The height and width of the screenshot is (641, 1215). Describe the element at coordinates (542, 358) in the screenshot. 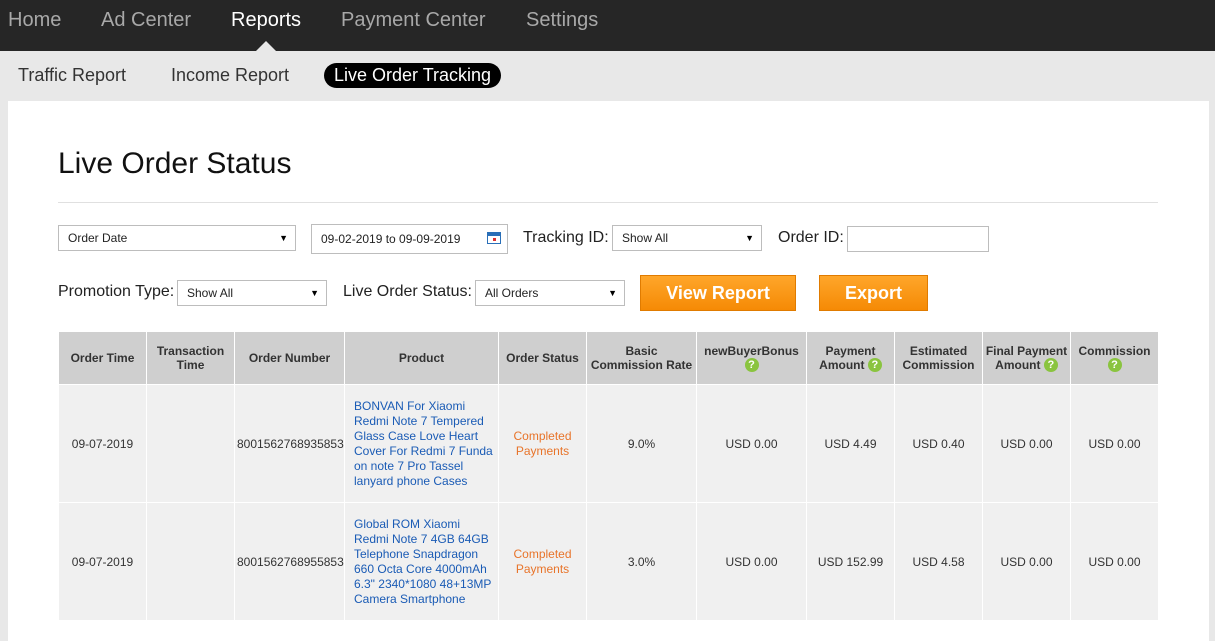

I see `header-order-status: Order Status` at that location.